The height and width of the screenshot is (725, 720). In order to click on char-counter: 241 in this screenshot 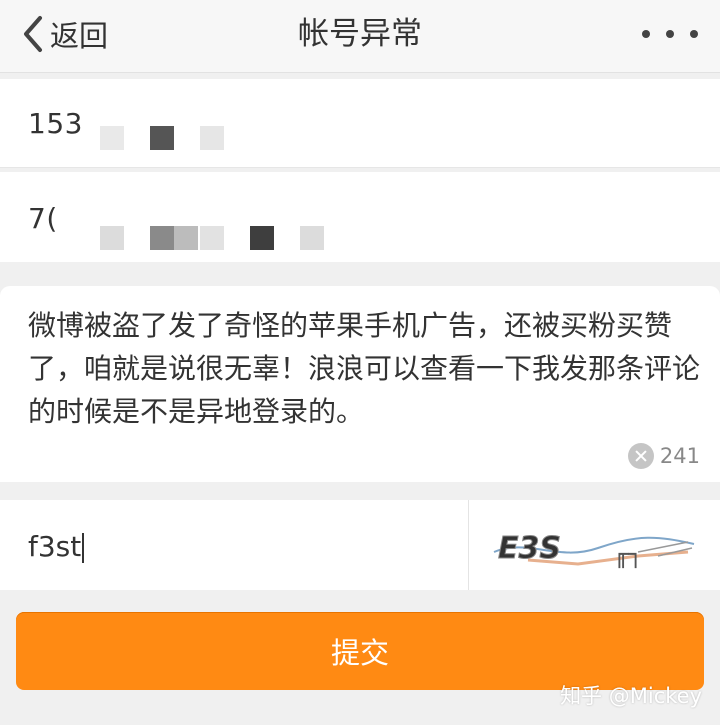, I will do `click(663, 456)`.